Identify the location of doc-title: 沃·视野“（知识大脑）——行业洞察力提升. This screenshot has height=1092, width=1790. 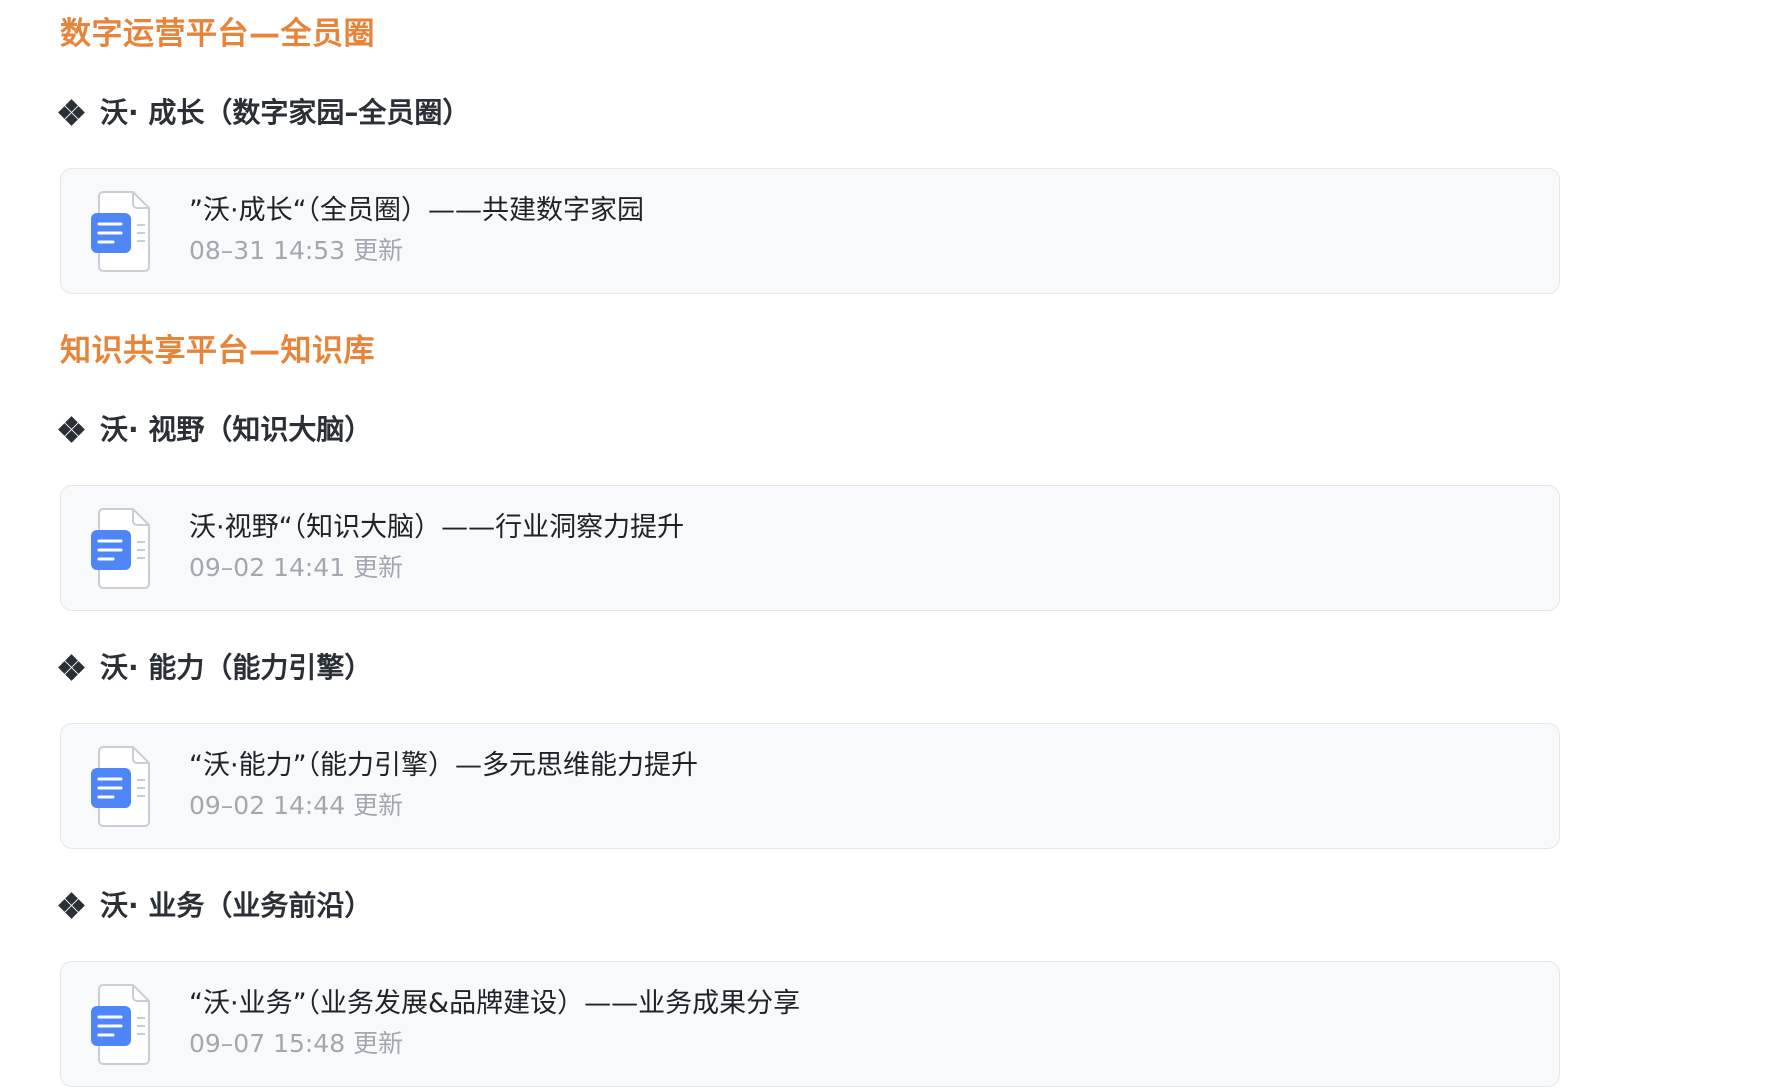
(436, 528).